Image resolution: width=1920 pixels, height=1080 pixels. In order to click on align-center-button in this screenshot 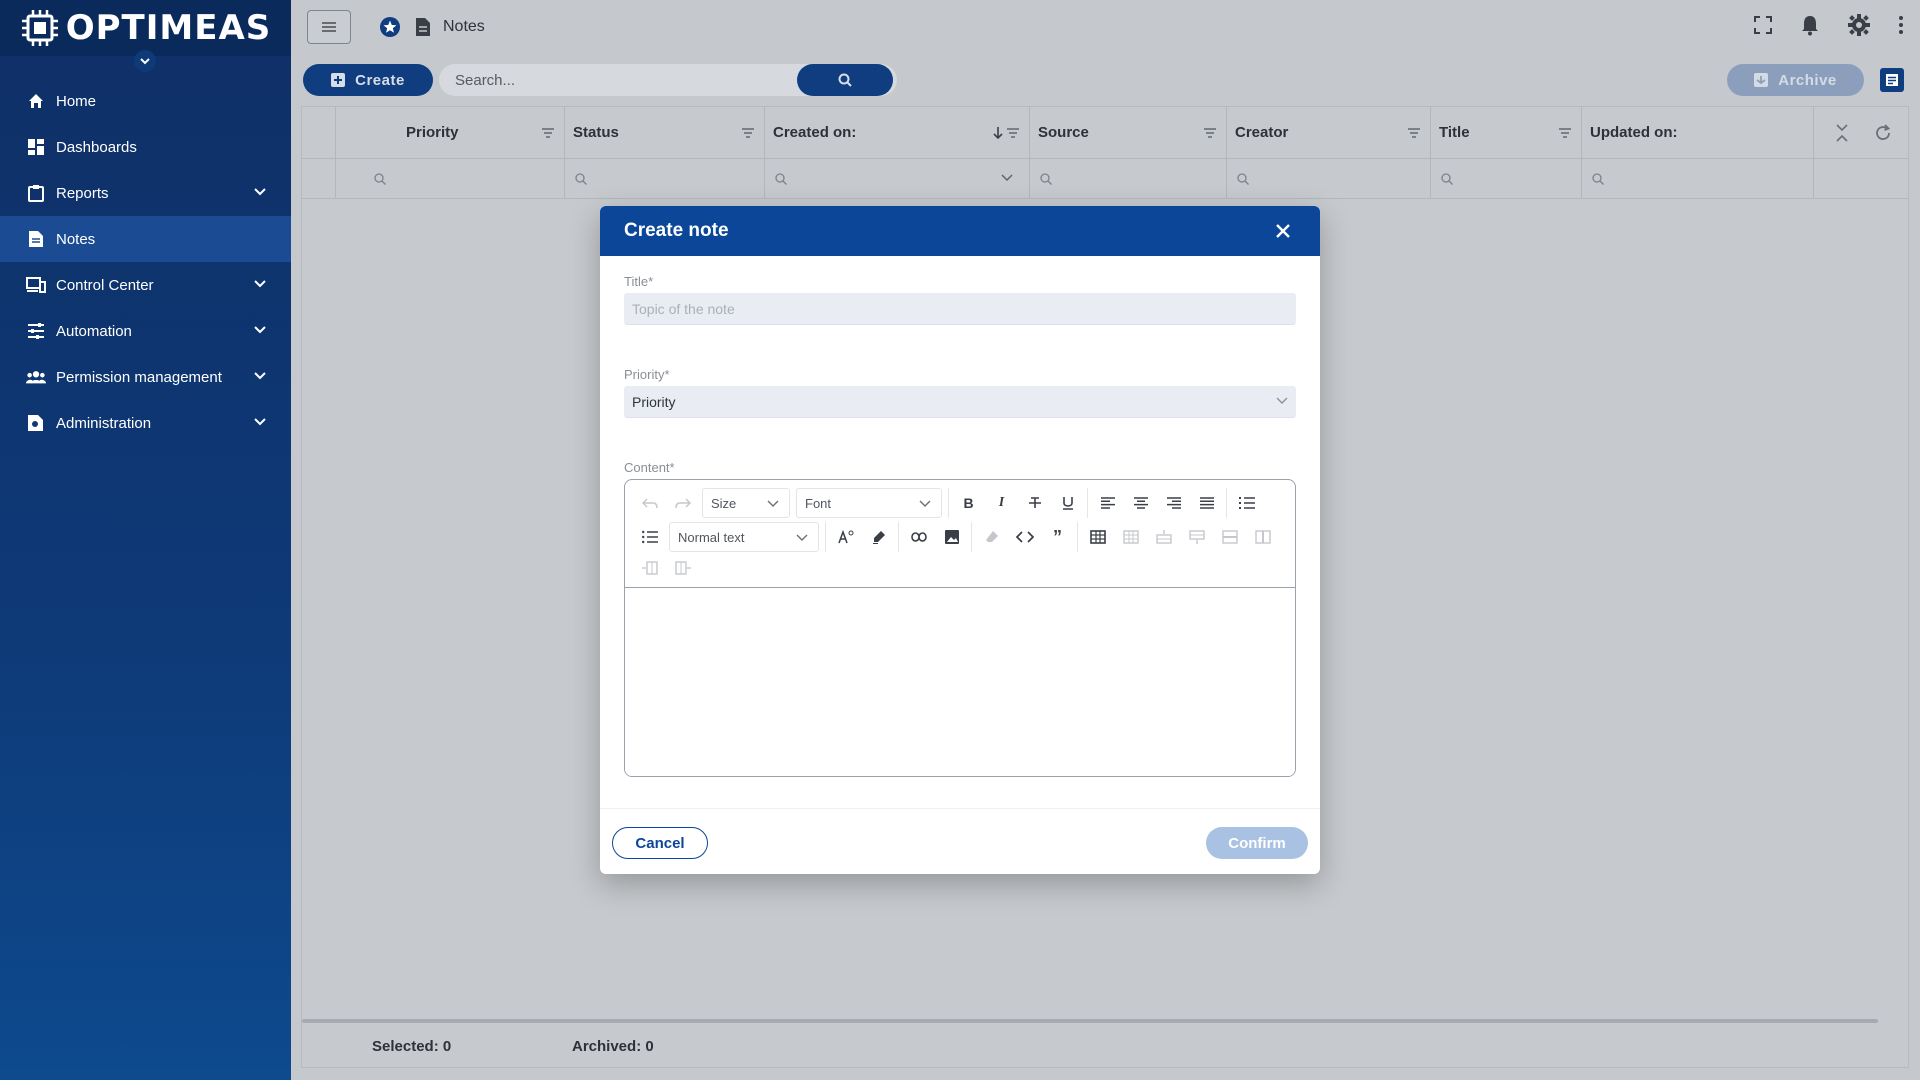, I will do `click(1140, 503)`.